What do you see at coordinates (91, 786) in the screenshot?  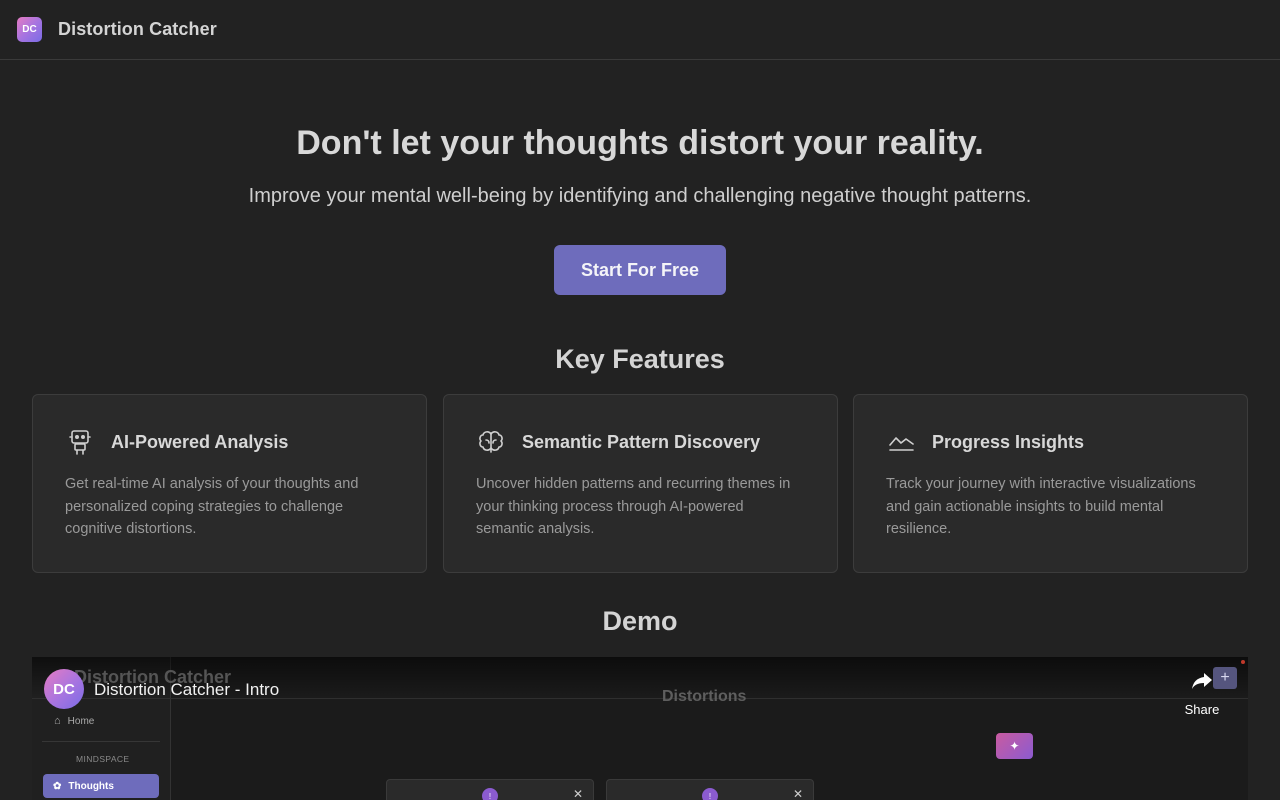 I see `video-sidebar-thoughts-label: Thoughts` at bounding box center [91, 786].